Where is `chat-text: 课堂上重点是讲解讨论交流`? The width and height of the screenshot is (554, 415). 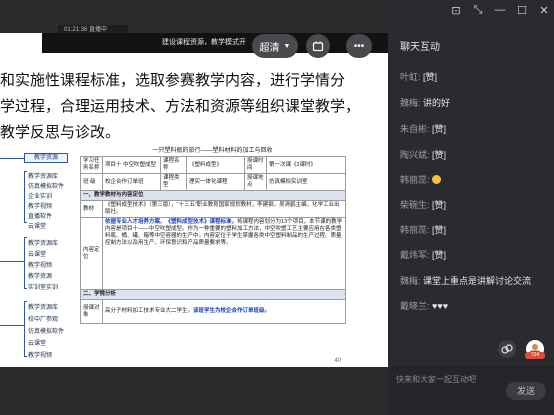 chat-text: 课堂上重点是讲解讨论交流 is located at coordinates (477, 281).